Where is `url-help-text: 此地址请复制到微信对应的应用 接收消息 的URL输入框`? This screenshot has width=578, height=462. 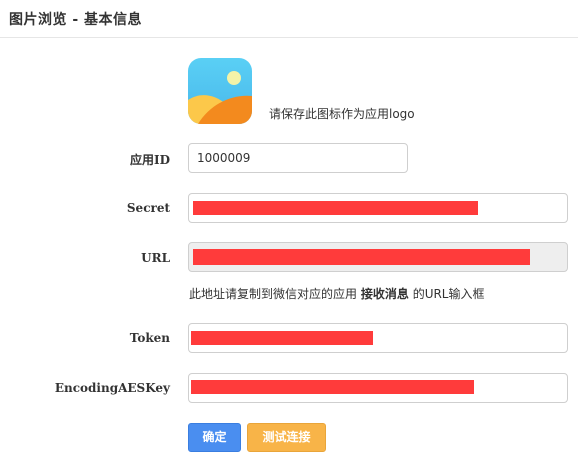 url-help-text: 此地址请复制到微信对应的应用 接收消息 的URL输入框 is located at coordinates (337, 293).